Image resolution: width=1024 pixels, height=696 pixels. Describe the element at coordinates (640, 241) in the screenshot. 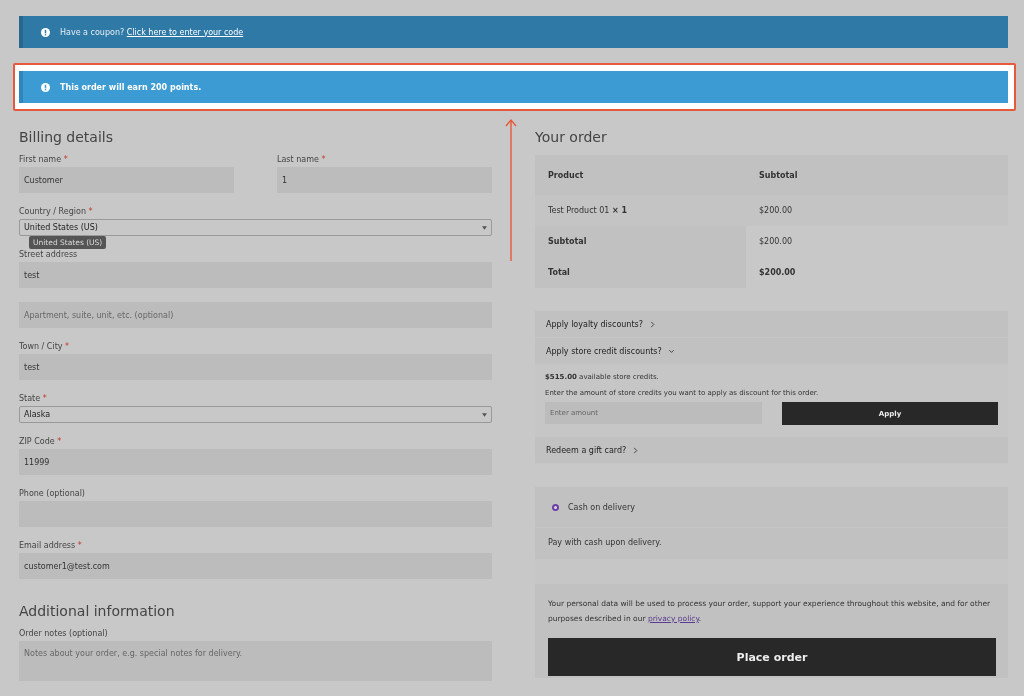

I see `row-header: Subtotal` at that location.